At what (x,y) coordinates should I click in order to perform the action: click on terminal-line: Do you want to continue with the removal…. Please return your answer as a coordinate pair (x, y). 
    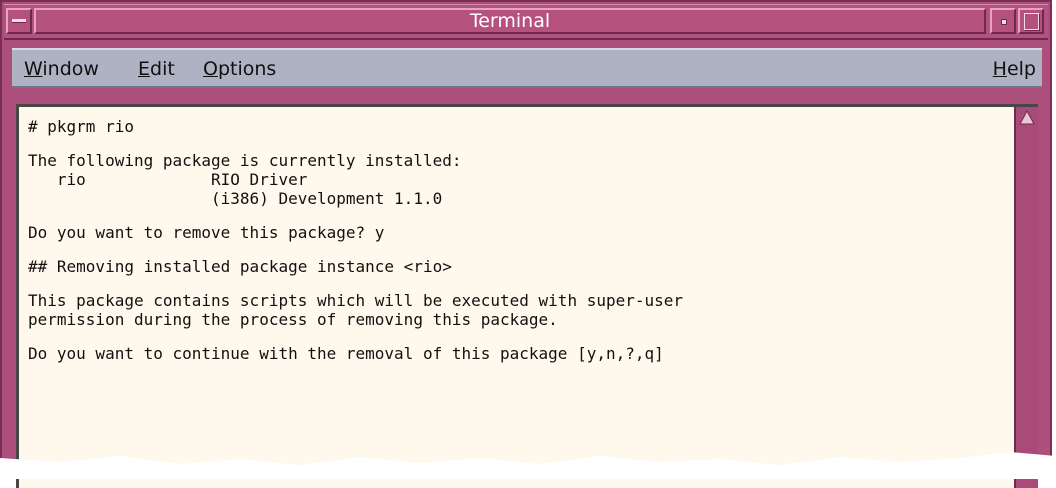
    Looking at the image, I should click on (346, 353).